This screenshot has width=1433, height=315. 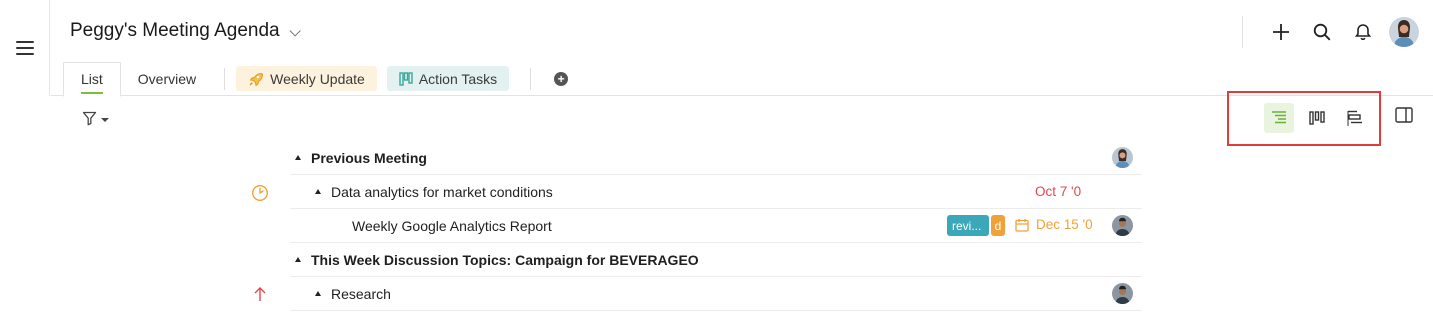 What do you see at coordinates (998, 225) in the screenshot?
I see `tag-badge: d` at bounding box center [998, 225].